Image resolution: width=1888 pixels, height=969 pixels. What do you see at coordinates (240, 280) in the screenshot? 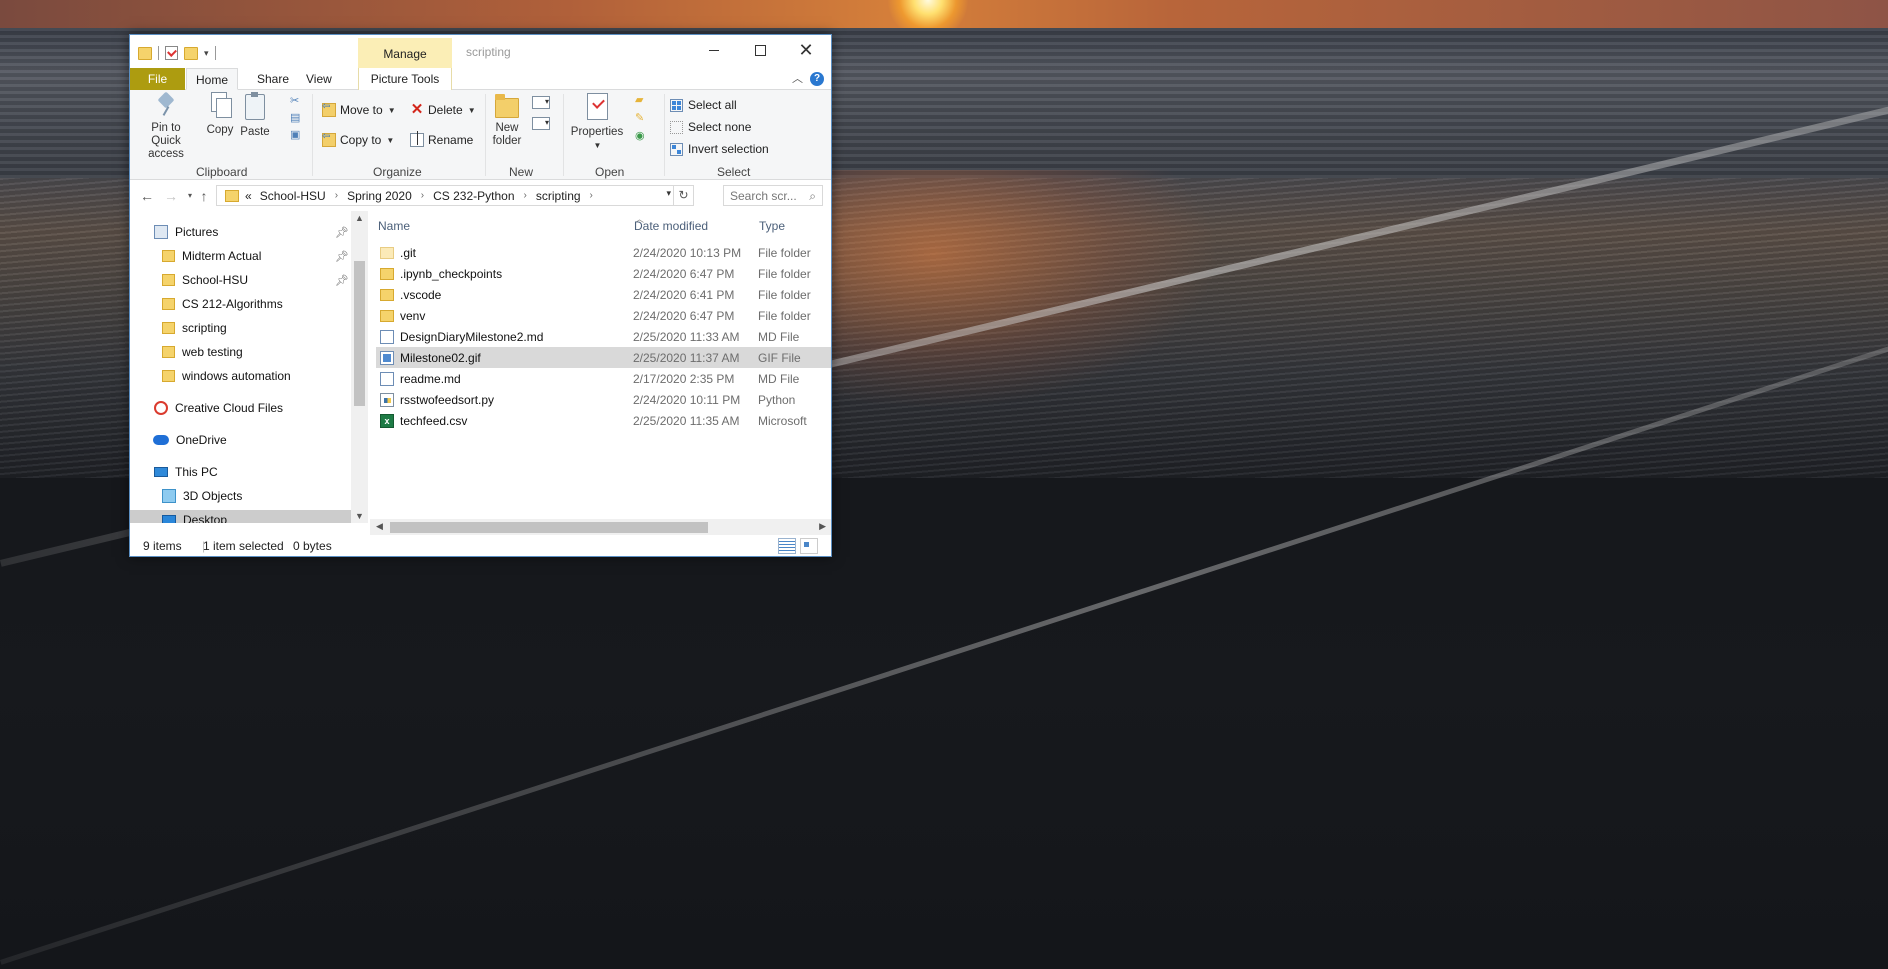
I see `sidebar-item-school-hsu: School-HSU 📌︎` at bounding box center [240, 280].